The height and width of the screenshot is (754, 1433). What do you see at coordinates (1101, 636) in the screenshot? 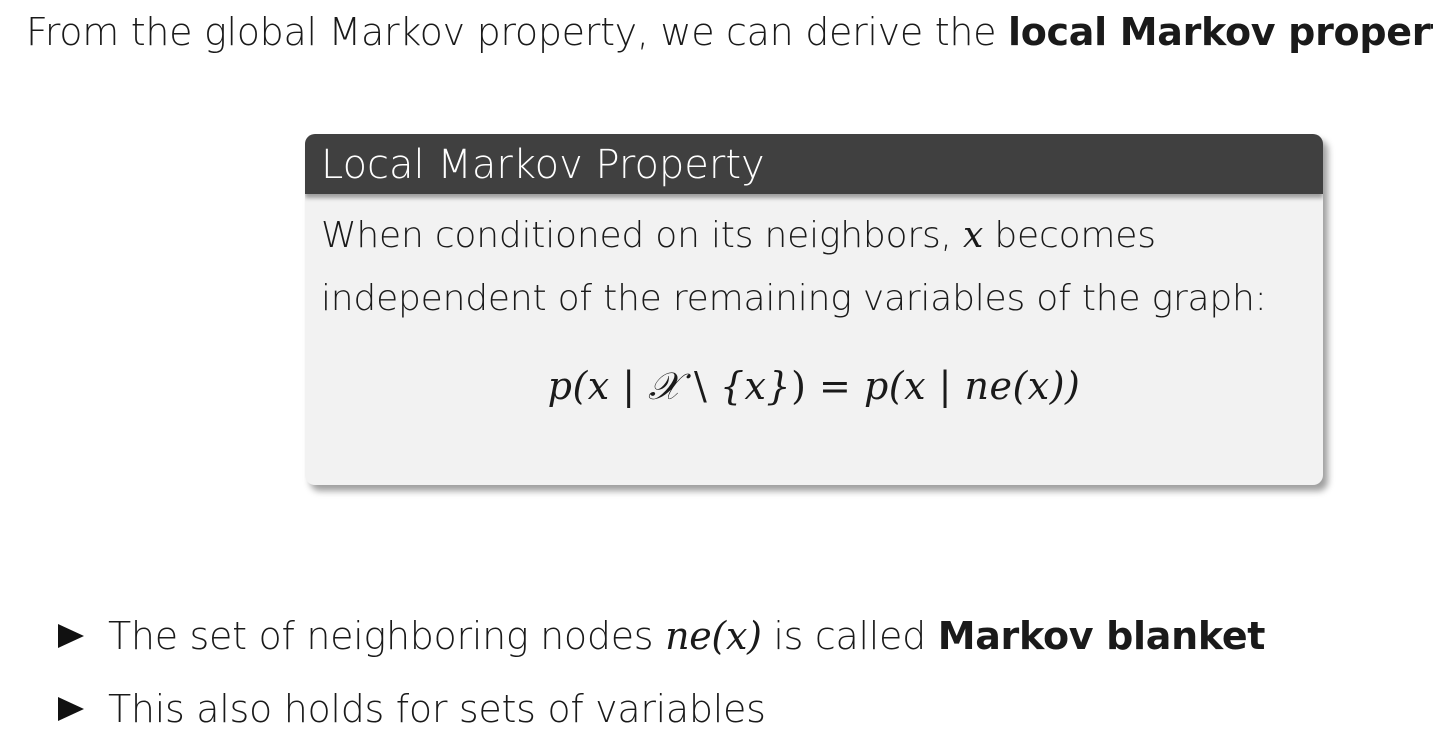
I see `bullet1-bold: Markov blanket` at bounding box center [1101, 636].